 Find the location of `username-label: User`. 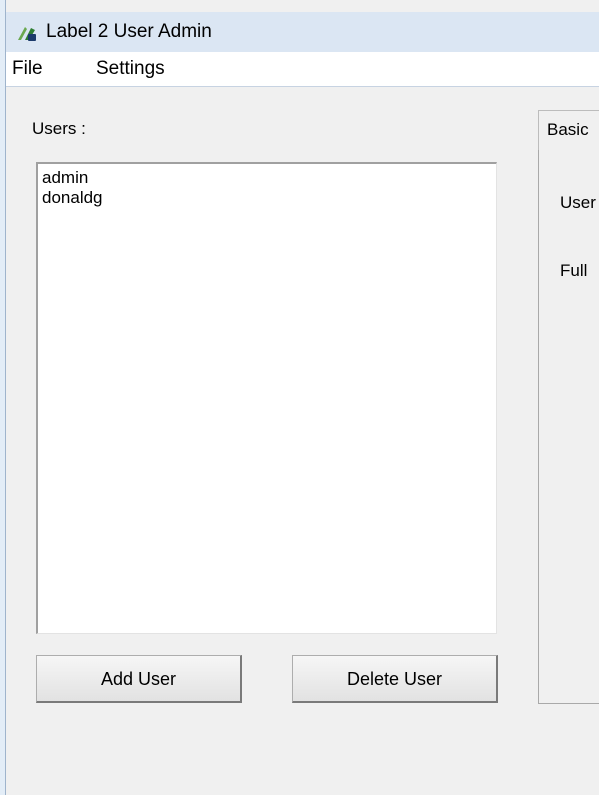

username-label: User is located at coordinates (578, 202).